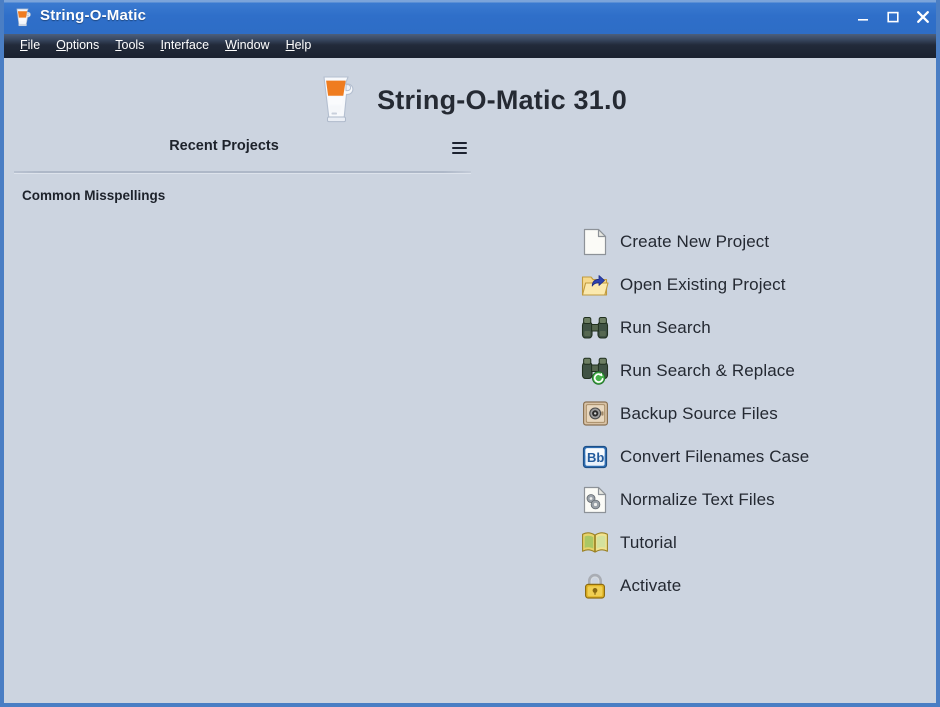 This screenshot has width=940, height=707. I want to click on close-button, so click(922, 17).